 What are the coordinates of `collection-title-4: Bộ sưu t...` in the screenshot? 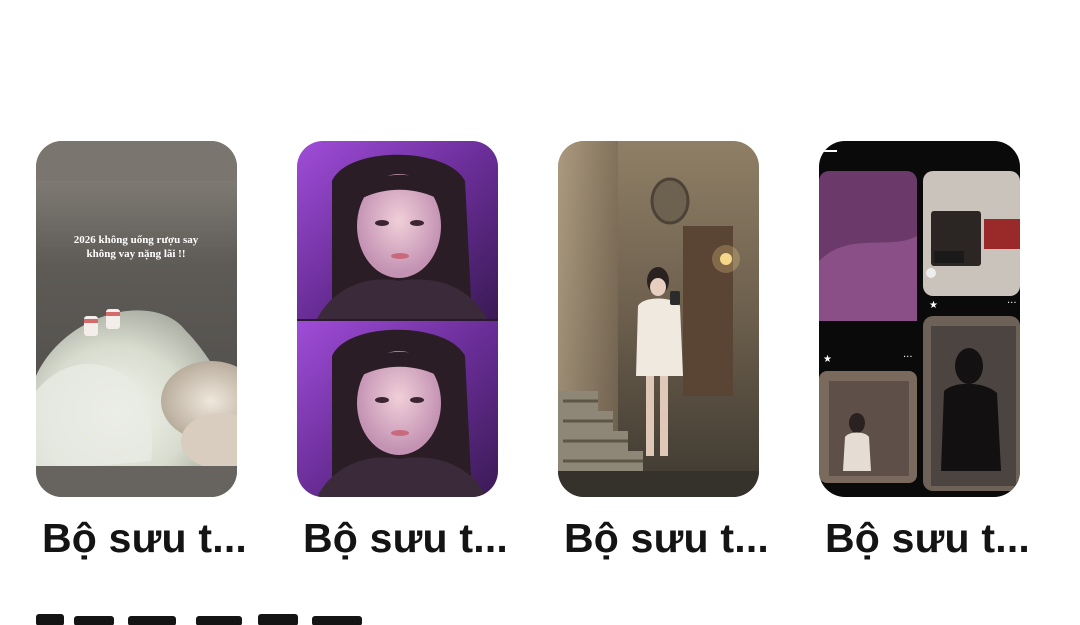 It's located at (924, 538).